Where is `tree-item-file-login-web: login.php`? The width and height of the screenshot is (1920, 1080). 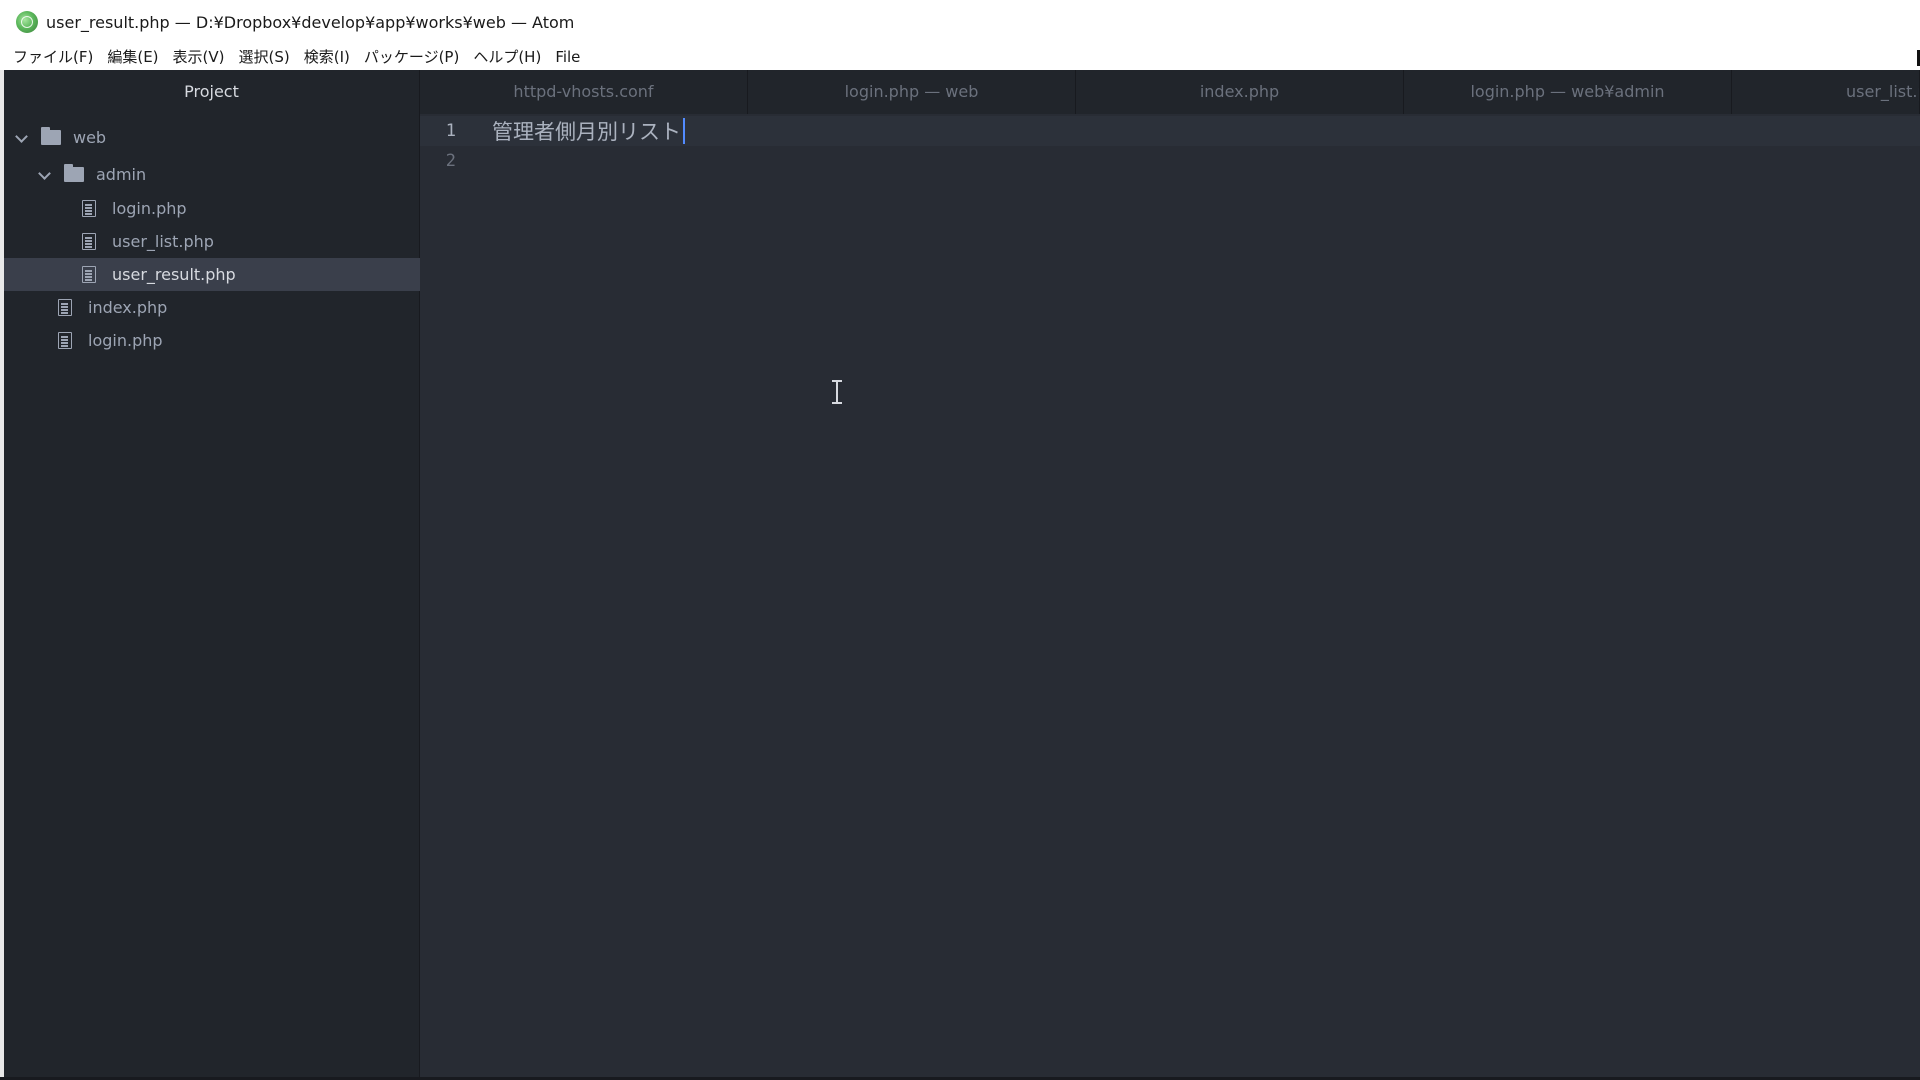 tree-item-file-login-web: login.php is located at coordinates (212, 340).